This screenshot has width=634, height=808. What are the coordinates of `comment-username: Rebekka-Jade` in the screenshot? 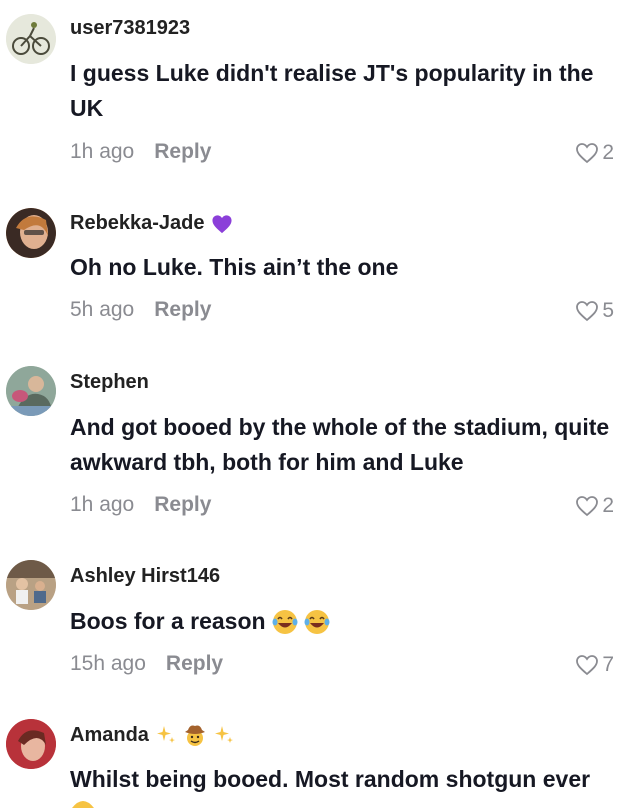 It's located at (151, 223).